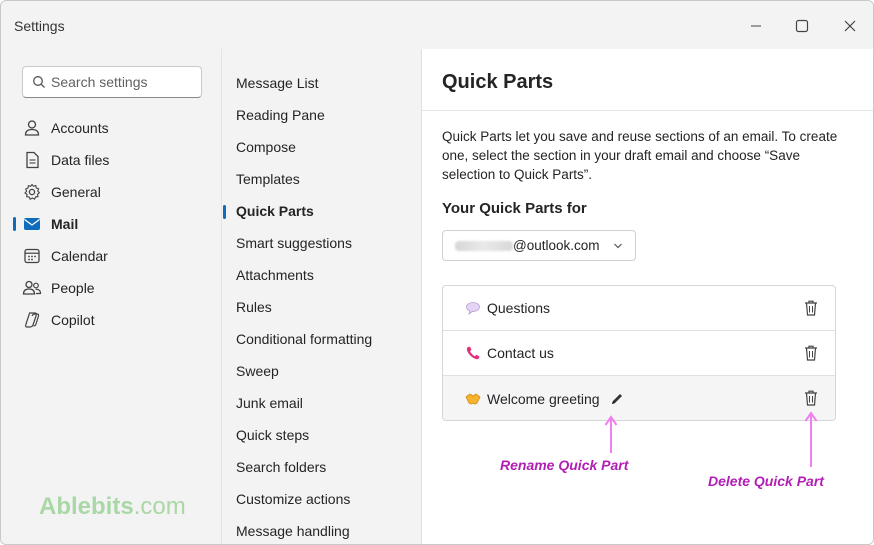 The height and width of the screenshot is (545, 874). I want to click on submenu-item-conditional-formatting: Conditional formatting, so click(304, 341).